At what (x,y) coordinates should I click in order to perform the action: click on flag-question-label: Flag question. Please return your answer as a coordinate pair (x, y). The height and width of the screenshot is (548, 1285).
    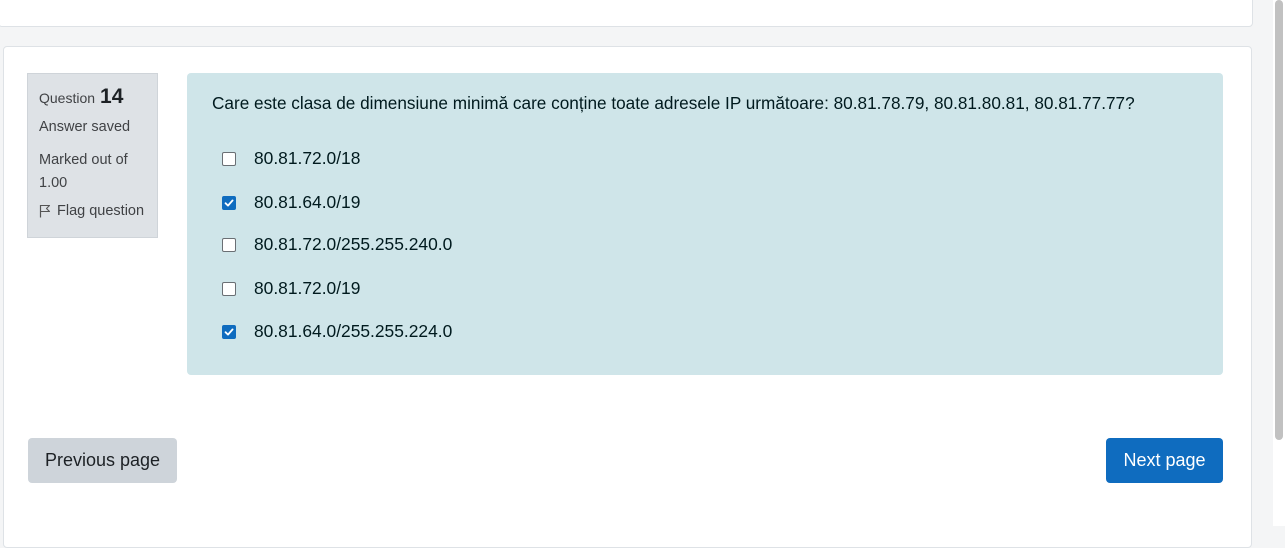
    Looking at the image, I should click on (101, 211).